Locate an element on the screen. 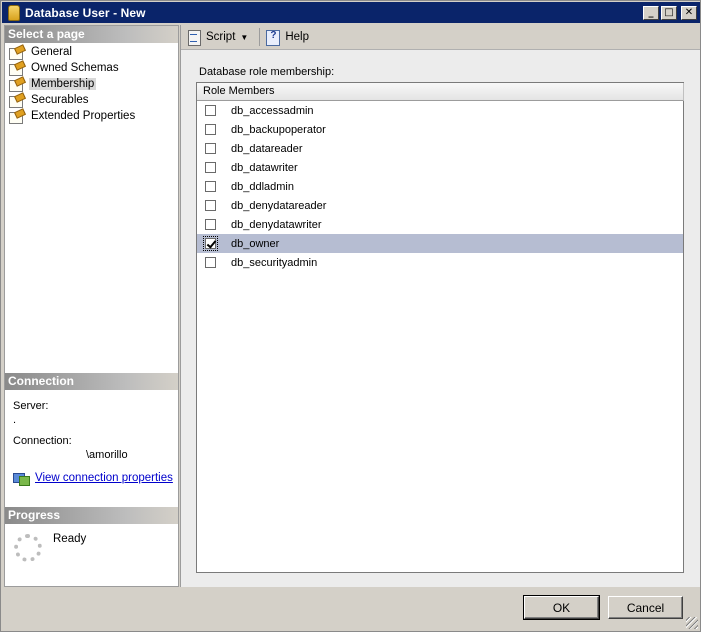  role-row-db-denydatawriter: db_denydatawriter is located at coordinates (440, 224).